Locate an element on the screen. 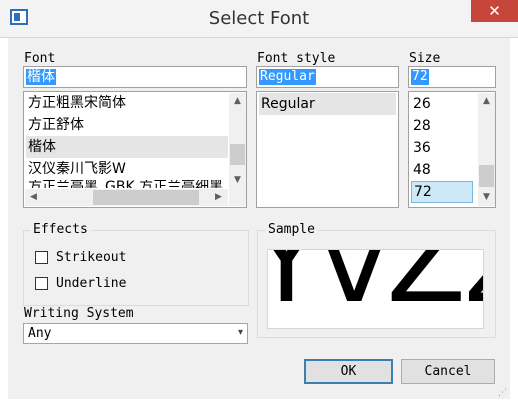 This screenshot has height=407, width=518. list-item: 26 is located at coordinates (443, 104).